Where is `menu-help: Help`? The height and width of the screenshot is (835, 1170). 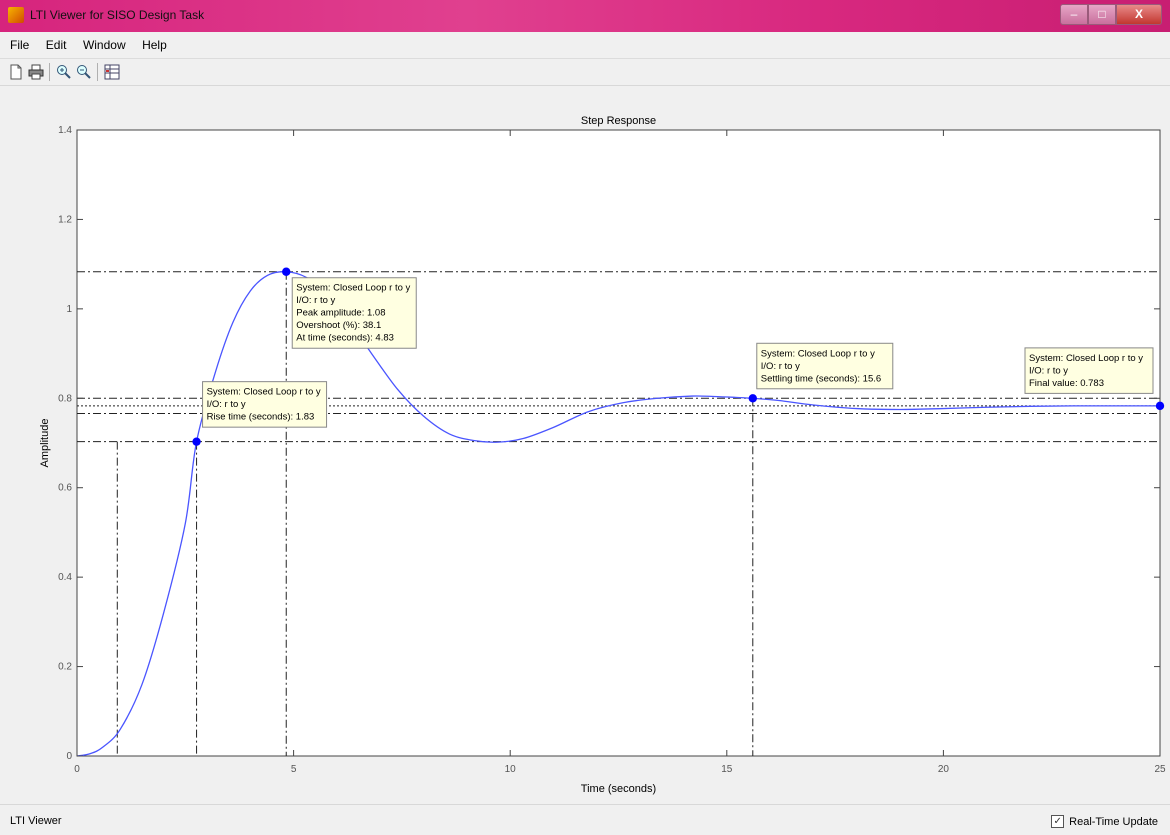
menu-help: Help is located at coordinates (154, 42).